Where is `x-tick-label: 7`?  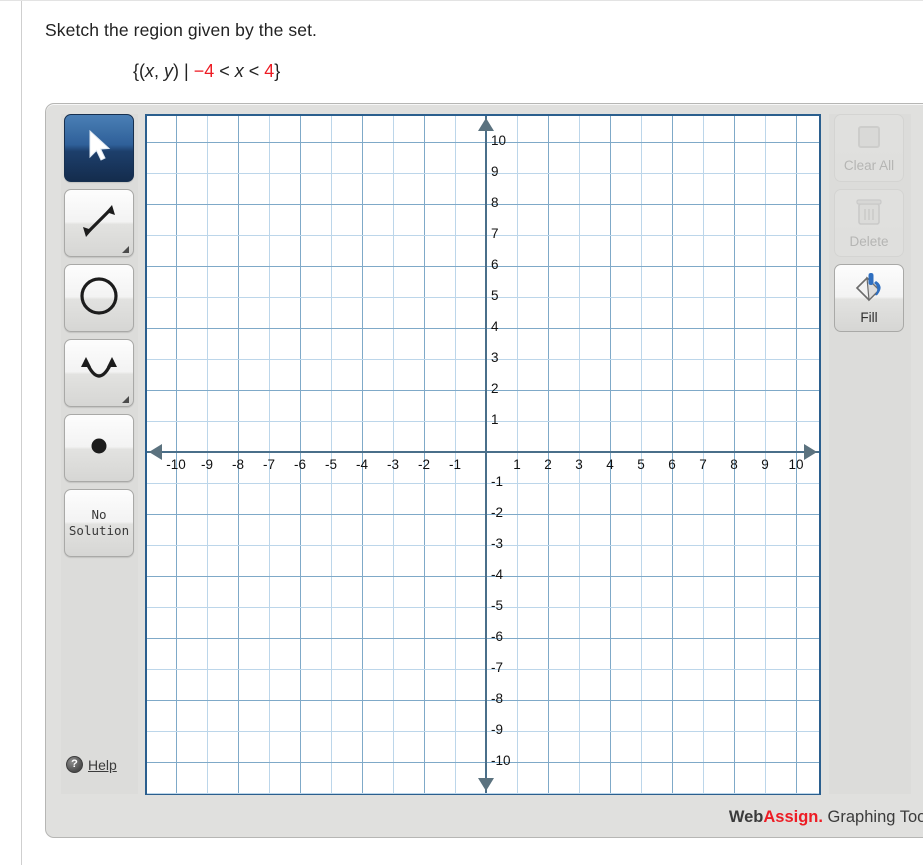 x-tick-label: 7 is located at coordinates (703, 464).